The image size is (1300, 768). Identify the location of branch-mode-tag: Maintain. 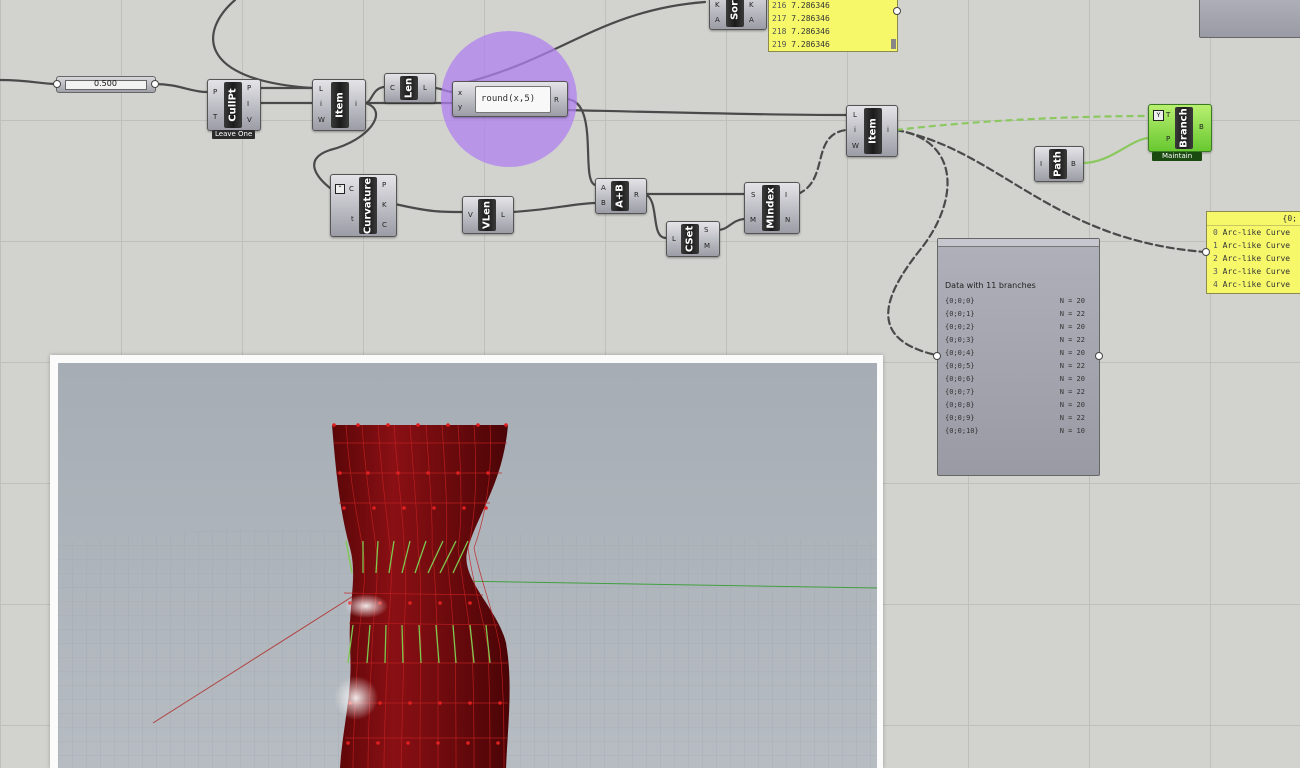
(1177, 156).